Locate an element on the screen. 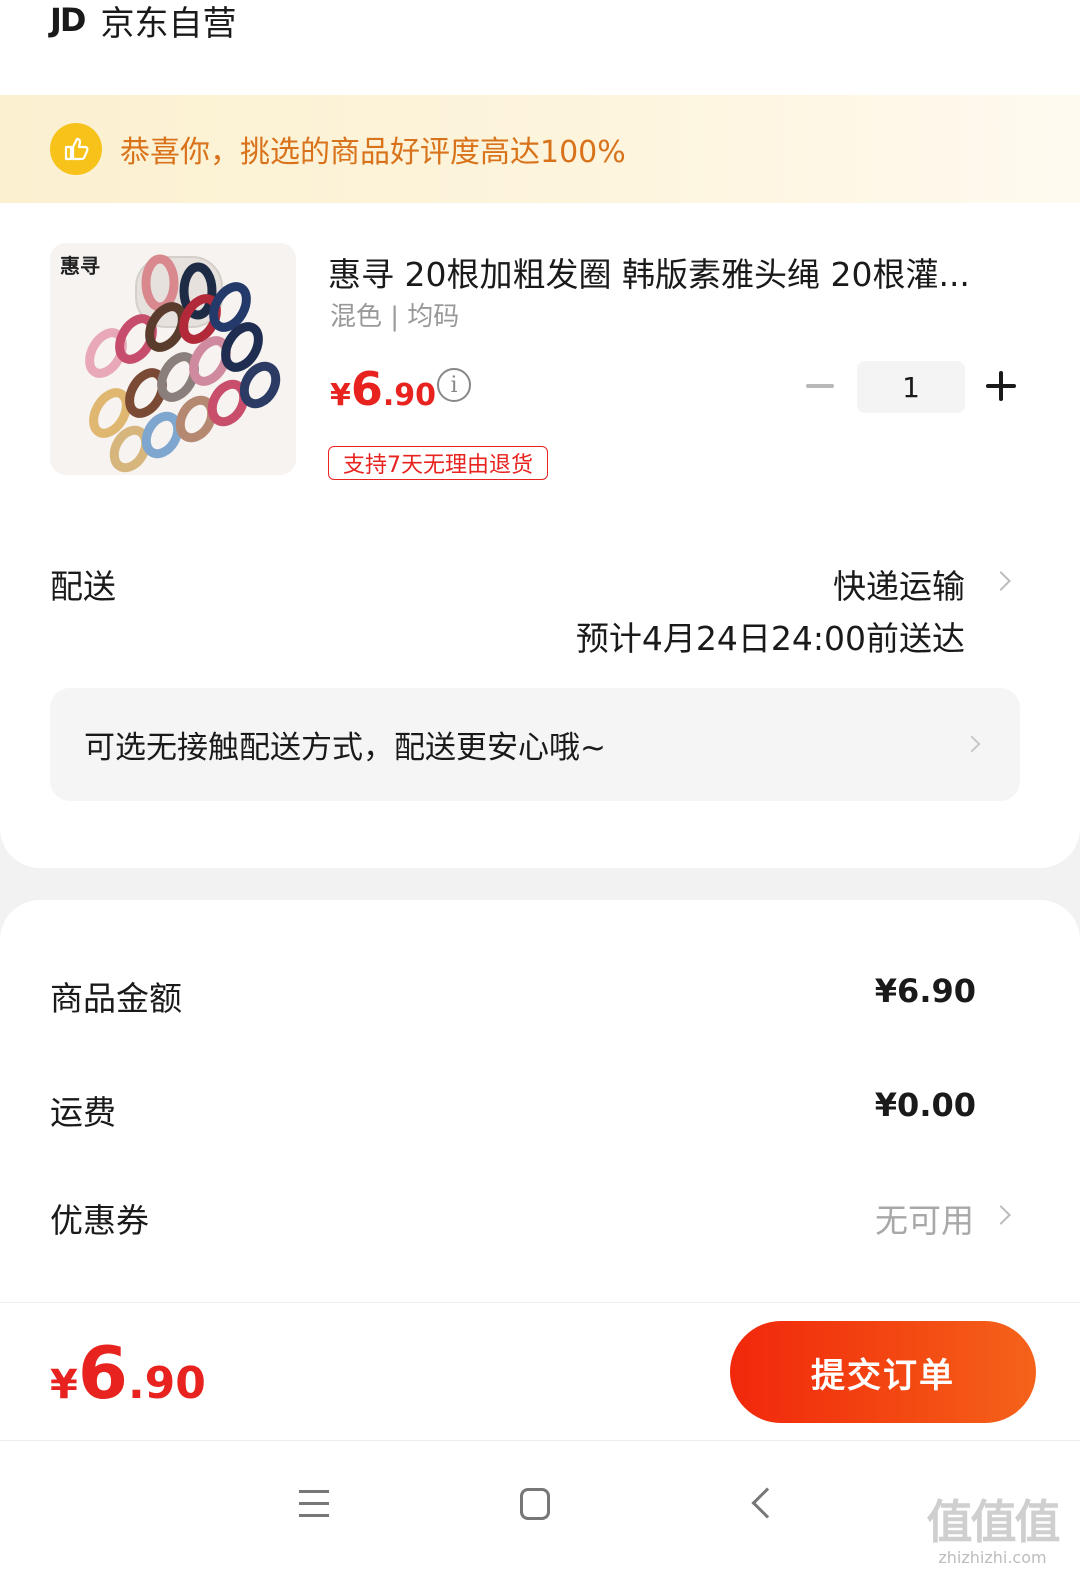 Image resolution: width=1080 pixels, height=1582 pixels. contactless-delivery-text: 可选无接触配送方式，配送更安心哦~ is located at coordinates (345, 748).